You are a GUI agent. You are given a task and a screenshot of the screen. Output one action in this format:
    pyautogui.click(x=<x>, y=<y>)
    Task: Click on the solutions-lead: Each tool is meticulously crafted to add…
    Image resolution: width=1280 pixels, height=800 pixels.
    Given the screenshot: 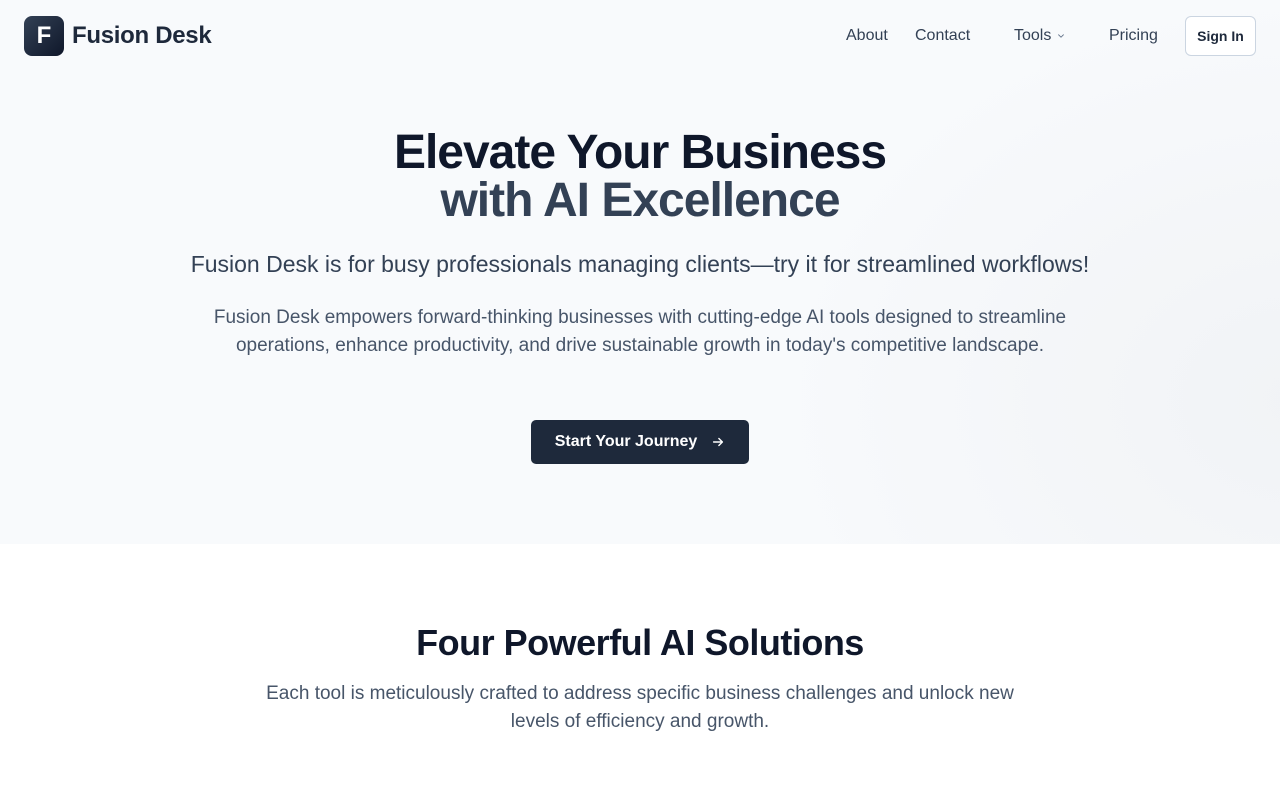 What is the action you would take?
    pyautogui.click(x=640, y=707)
    